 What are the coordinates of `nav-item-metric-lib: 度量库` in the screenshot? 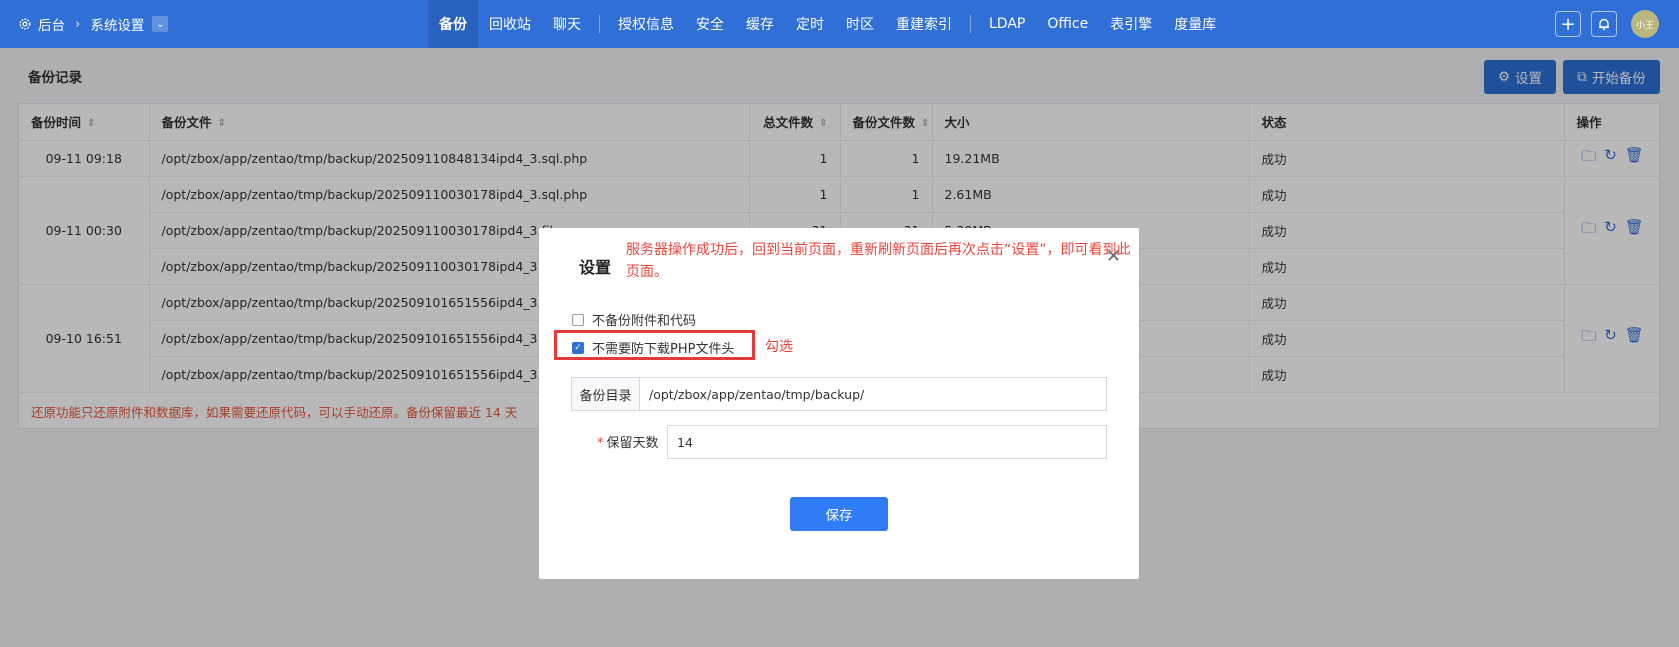 It's located at (1195, 24).